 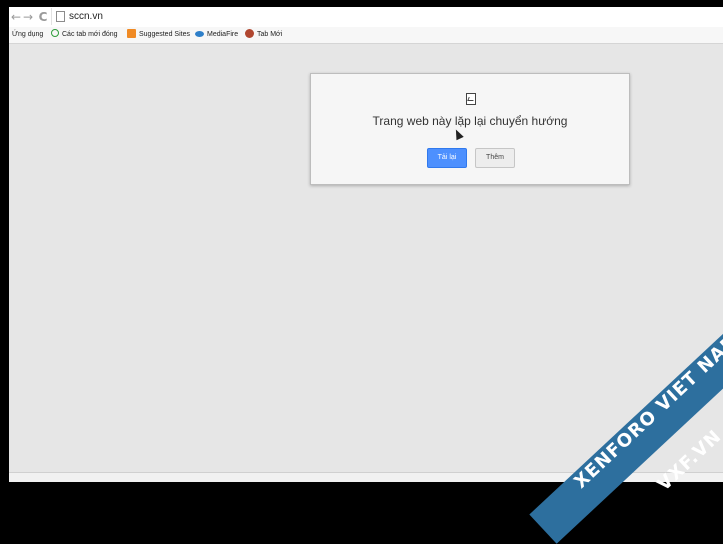 I want to click on page-icon, so click(x=60, y=16).